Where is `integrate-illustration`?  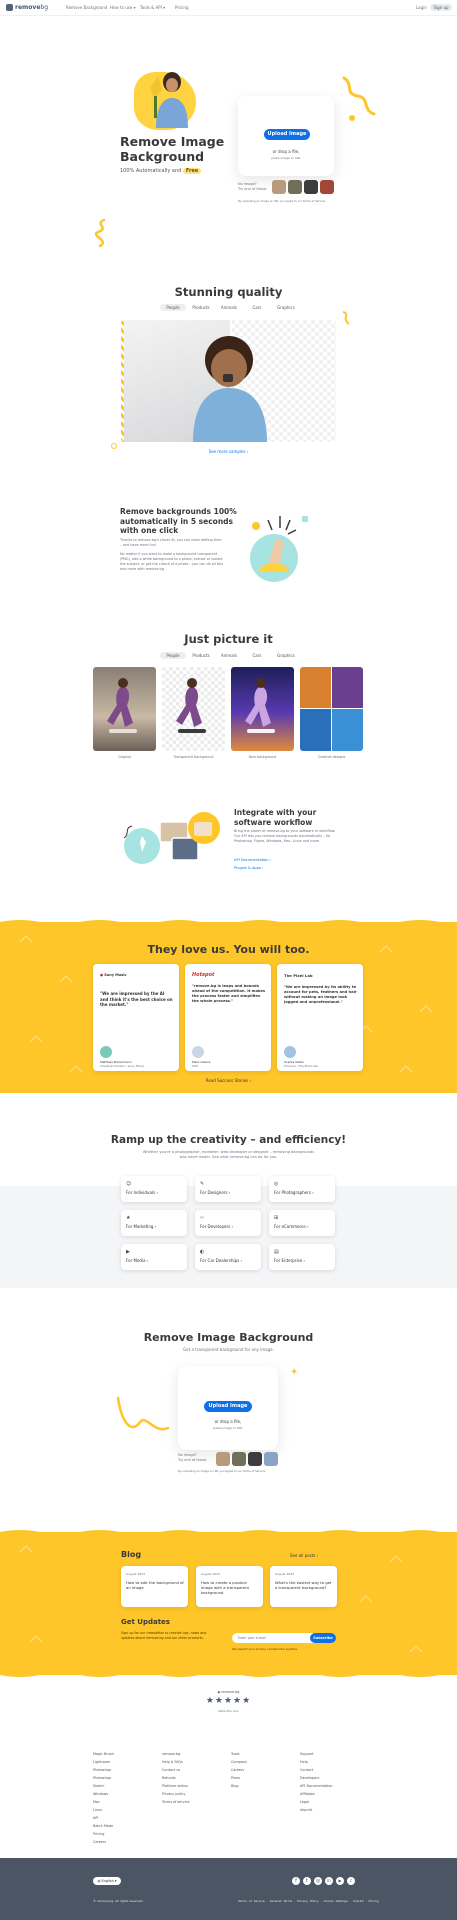
integrate-illustration is located at coordinates (175, 840).